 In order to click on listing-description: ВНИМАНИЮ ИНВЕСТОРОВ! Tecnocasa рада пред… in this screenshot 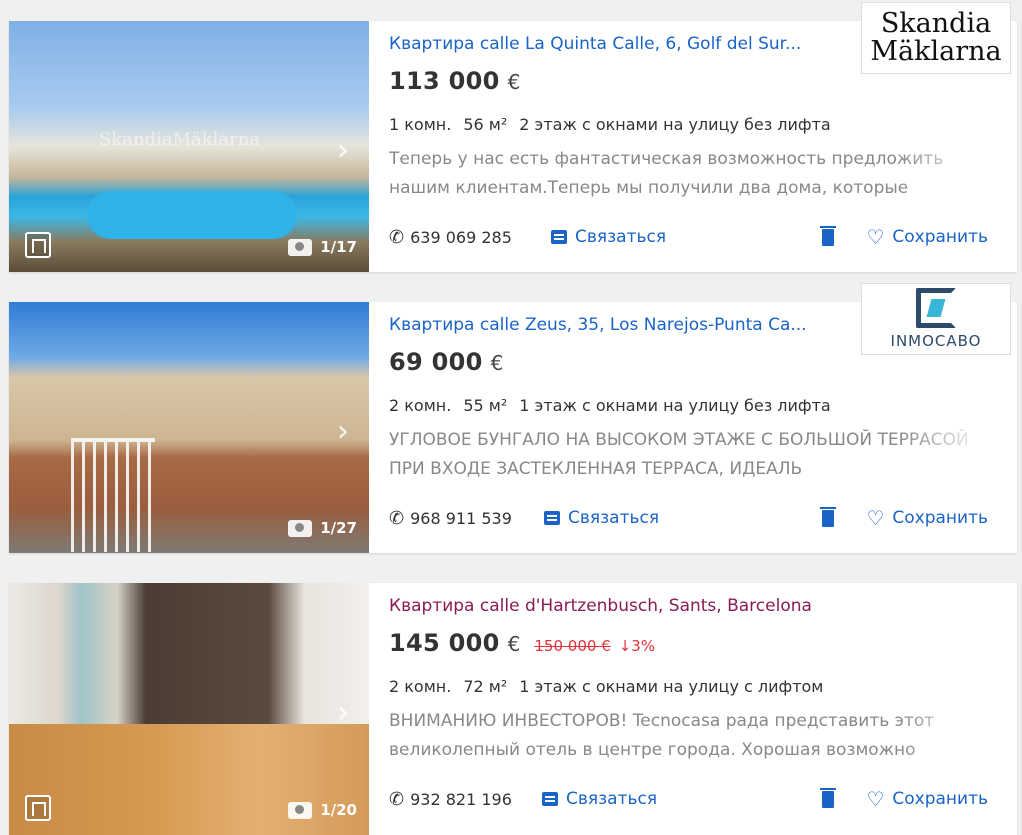, I will do `click(689, 736)`.